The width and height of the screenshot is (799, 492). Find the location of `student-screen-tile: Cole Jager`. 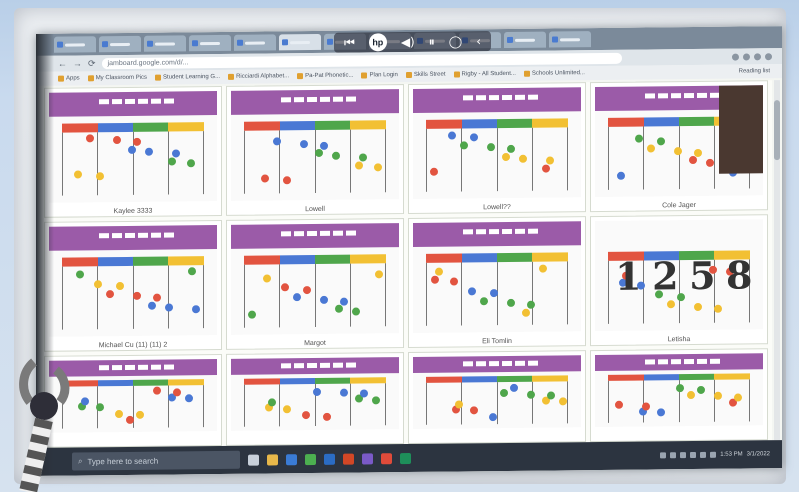

student-screen-tile: Cole Jager is located at coordinates (679, 146).